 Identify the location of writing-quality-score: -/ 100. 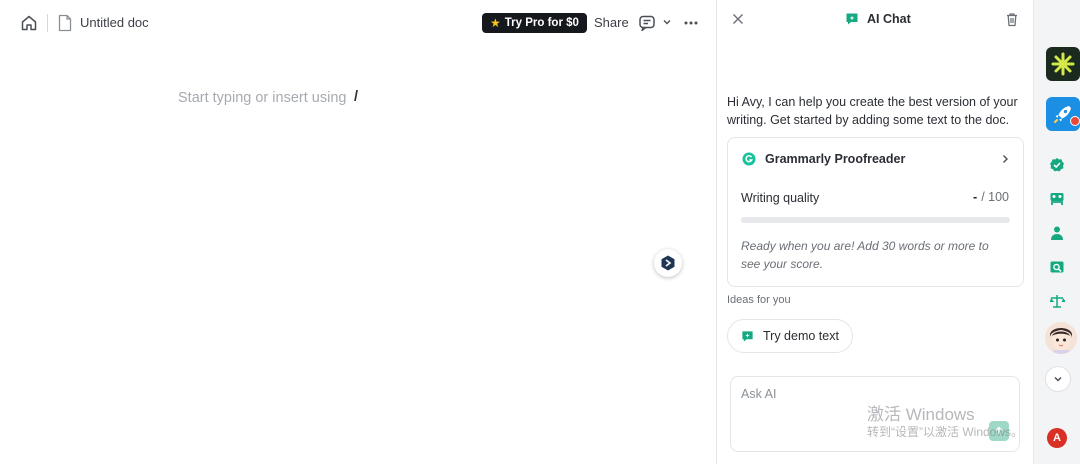
(991, 197).